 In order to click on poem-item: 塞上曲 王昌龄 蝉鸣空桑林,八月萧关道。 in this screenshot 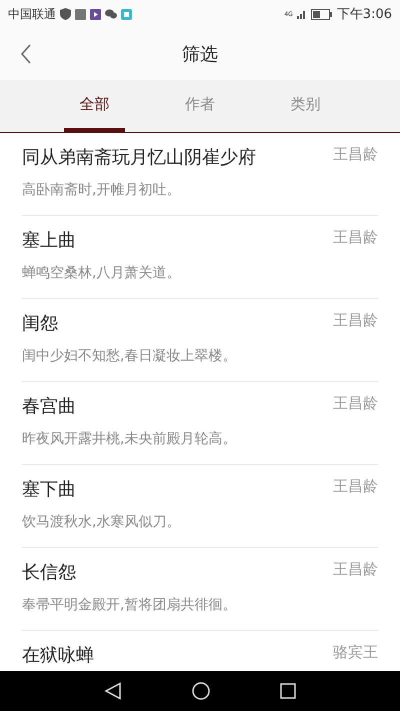, I will do `click(200, 257)`.